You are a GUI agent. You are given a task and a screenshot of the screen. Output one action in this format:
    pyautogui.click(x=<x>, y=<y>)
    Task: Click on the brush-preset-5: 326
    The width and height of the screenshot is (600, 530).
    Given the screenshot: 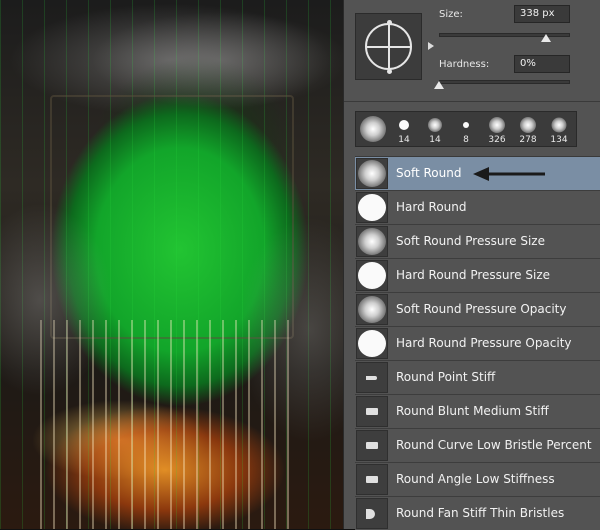 What is the action you would take?
    pyautogui.click(x=497, y=129)
    